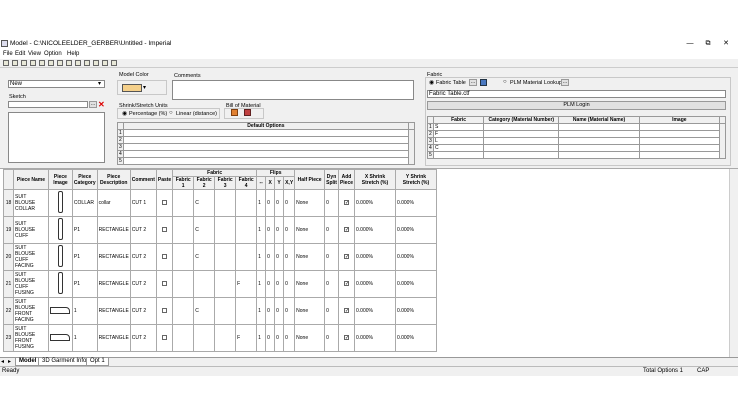 This screenshot has width=738, height=416. I want to click on plm-login-button: PLM Login, so click(576, 105).